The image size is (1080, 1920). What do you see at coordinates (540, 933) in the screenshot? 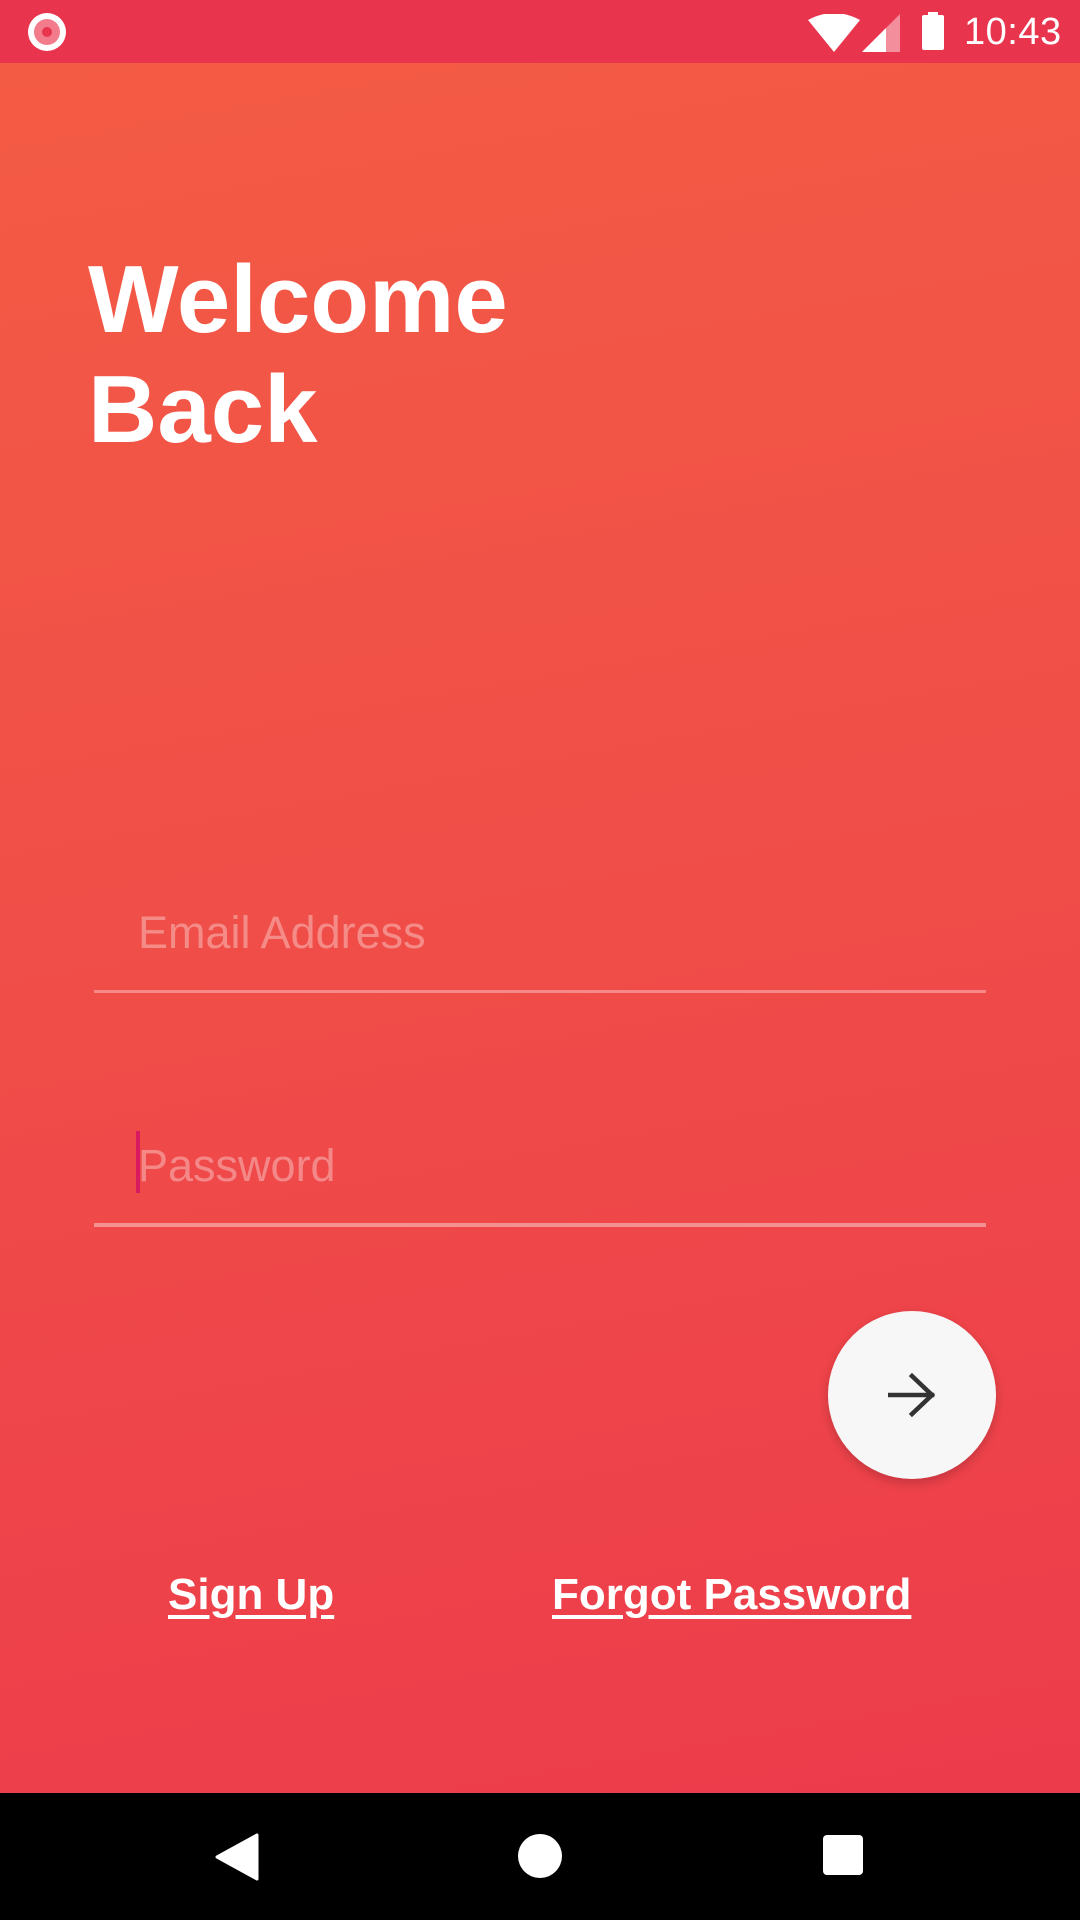
I see `email-input` at bounding box center [540, 933].